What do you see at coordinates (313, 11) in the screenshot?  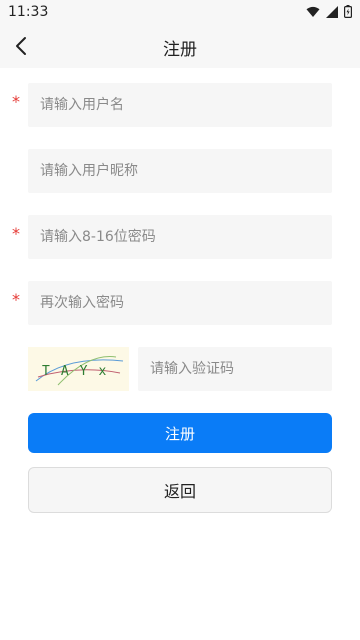 I see `wifi-icon` at bounding box center [313, 11].